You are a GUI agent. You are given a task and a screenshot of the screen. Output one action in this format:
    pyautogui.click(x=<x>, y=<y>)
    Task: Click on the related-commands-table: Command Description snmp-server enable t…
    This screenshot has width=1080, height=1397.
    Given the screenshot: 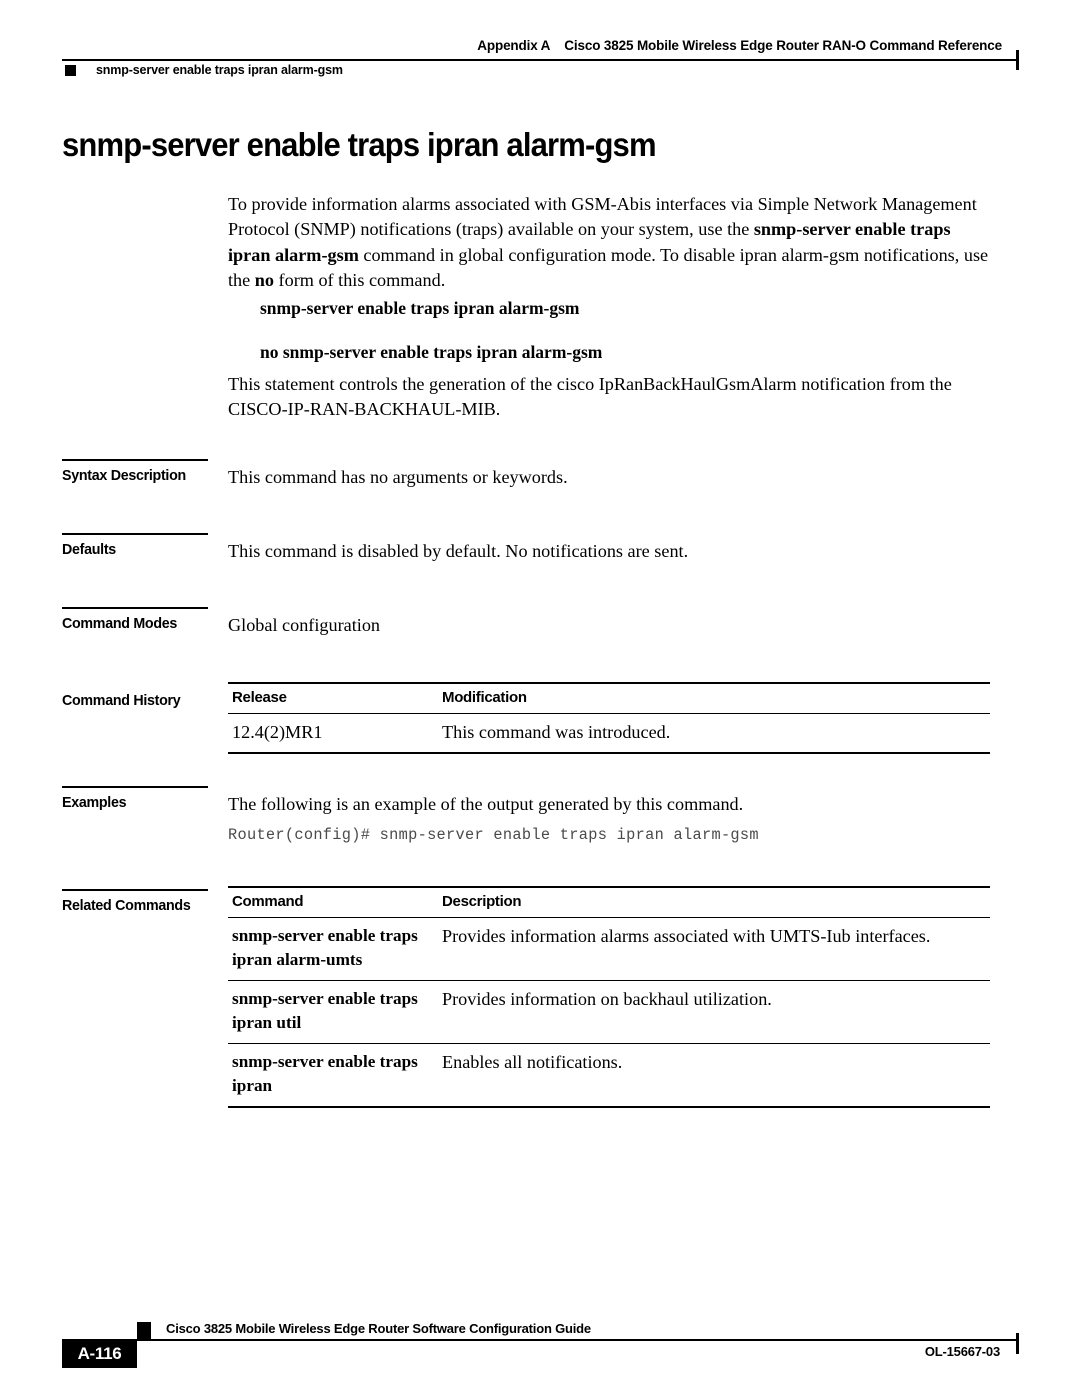 What is the action you would take?
    pyautogui.click(x=609, y=997)
    